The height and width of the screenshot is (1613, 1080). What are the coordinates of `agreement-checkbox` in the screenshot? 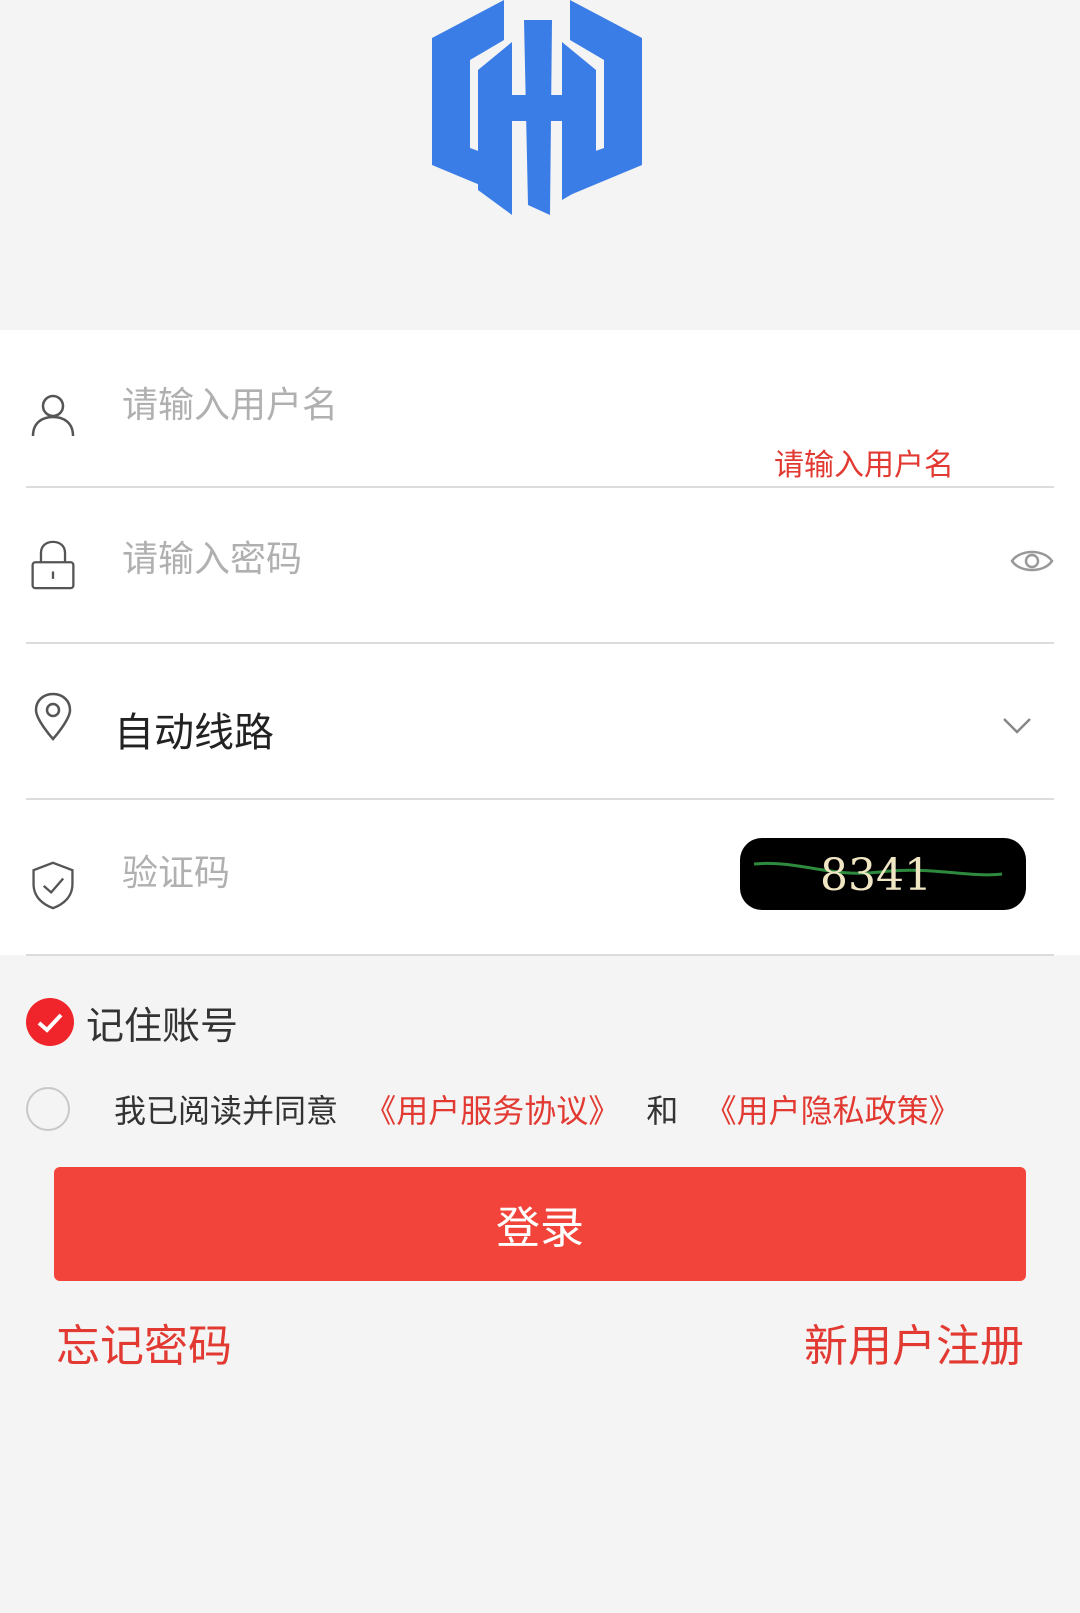 It's located at (48, 1109).